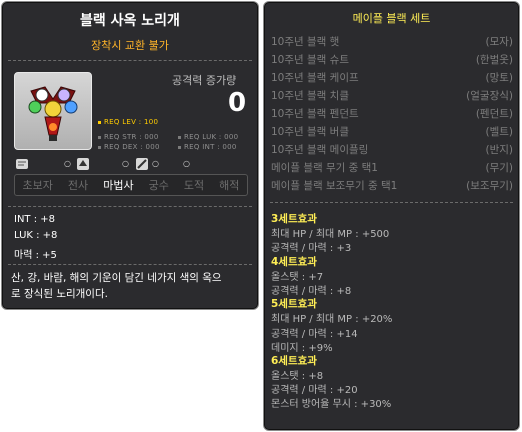 This screenshot has width=522, height=432. I want to click on set-effect-heading: 3세트효과, so click(294, 219).